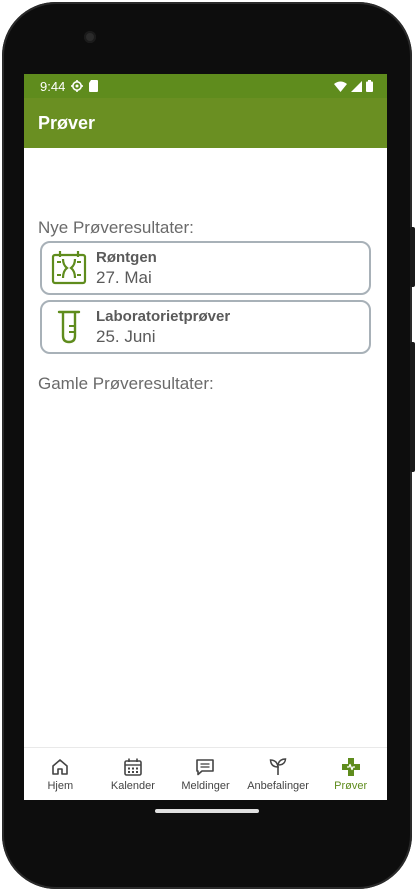 This screenshot has width=416, height=891. Describe the element at coordinates (133, 767) in the screenshot. I see `calendar-icon` at that location.